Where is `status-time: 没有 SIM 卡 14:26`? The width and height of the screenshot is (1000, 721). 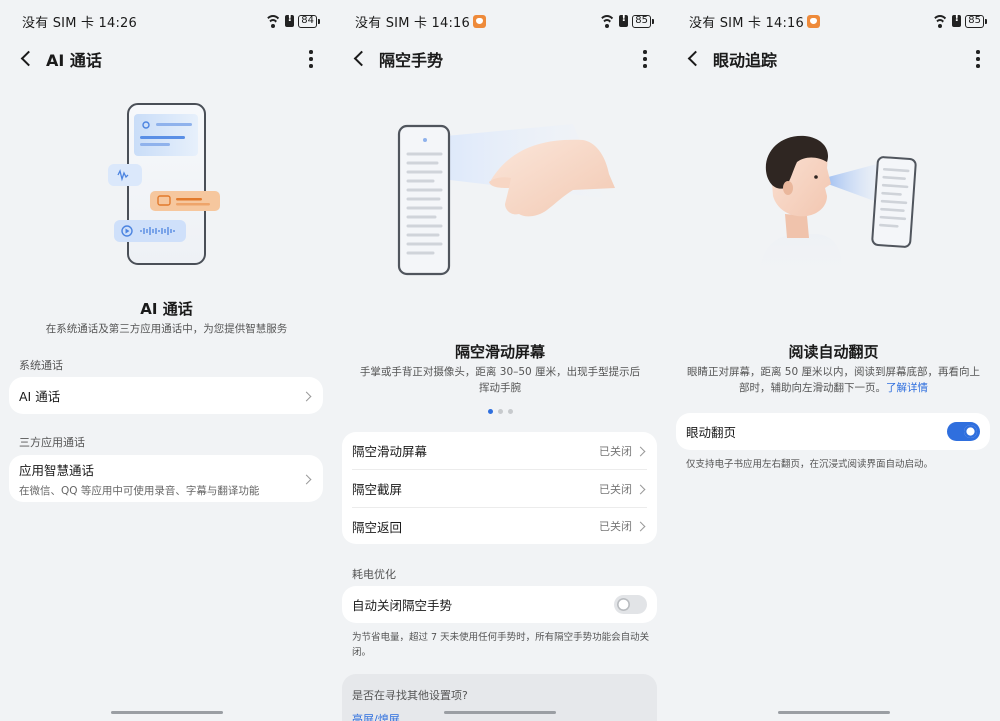
status-time: 没有 SIM 卡 14:26 is located at coordinates (79, 23).